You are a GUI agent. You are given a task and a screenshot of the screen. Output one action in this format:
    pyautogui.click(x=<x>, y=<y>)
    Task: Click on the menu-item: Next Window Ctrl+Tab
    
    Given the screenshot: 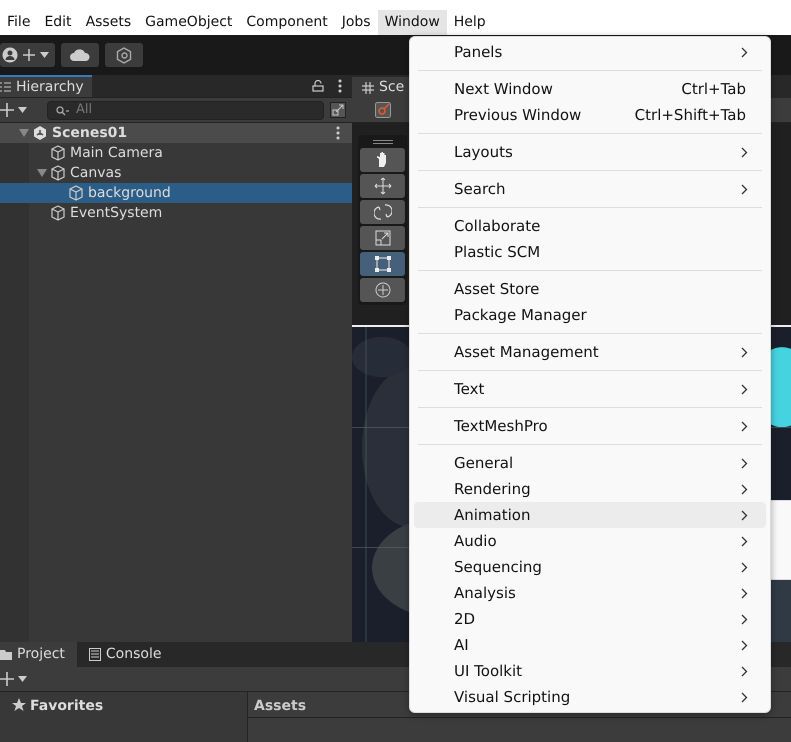 What is the action you would take?
    pyautogui.click(x=590, y=89)
    